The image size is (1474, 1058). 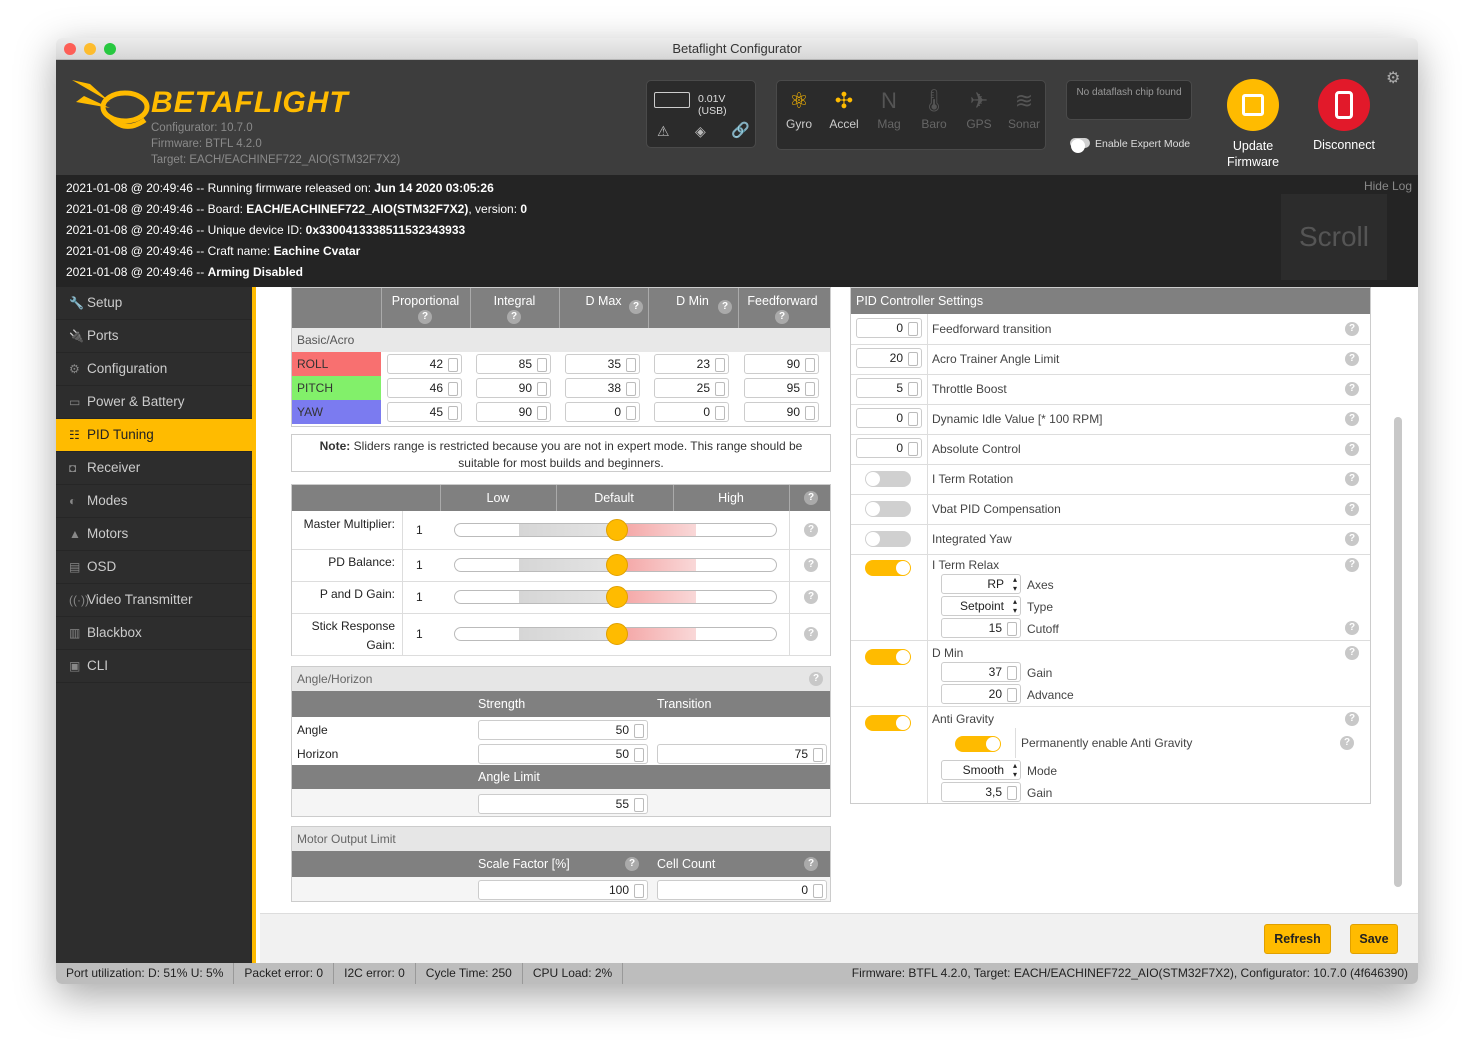 I want to click on save-button: Save, so click(x=1374, y=939).